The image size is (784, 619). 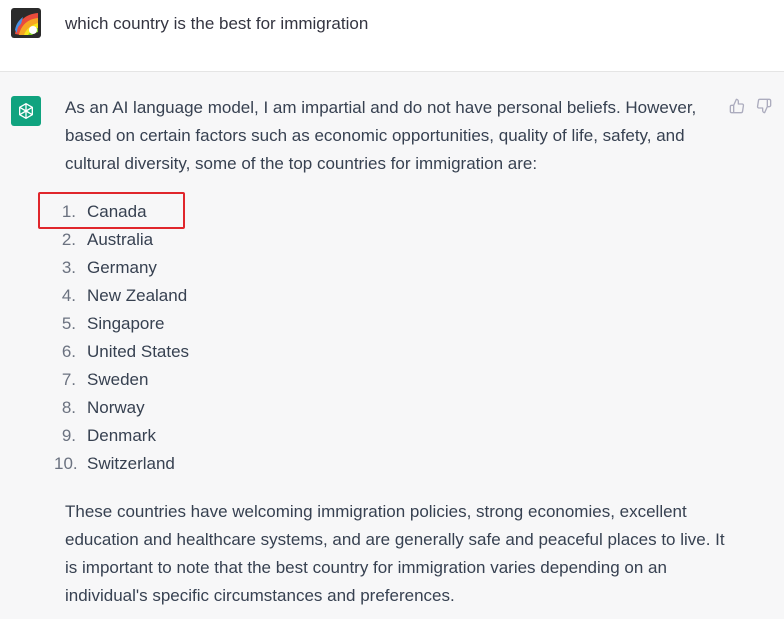 What do you see at coordinates (68, 435) in the screenshot?
I see `list-number: 9.` at bounding box center [68, 435].